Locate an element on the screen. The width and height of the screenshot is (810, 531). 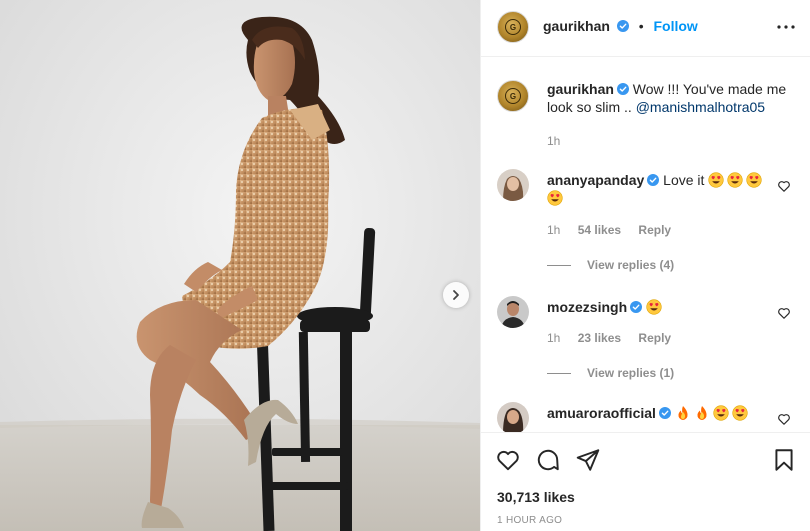
comment-text: Love it is located at coordinates (684, 180).